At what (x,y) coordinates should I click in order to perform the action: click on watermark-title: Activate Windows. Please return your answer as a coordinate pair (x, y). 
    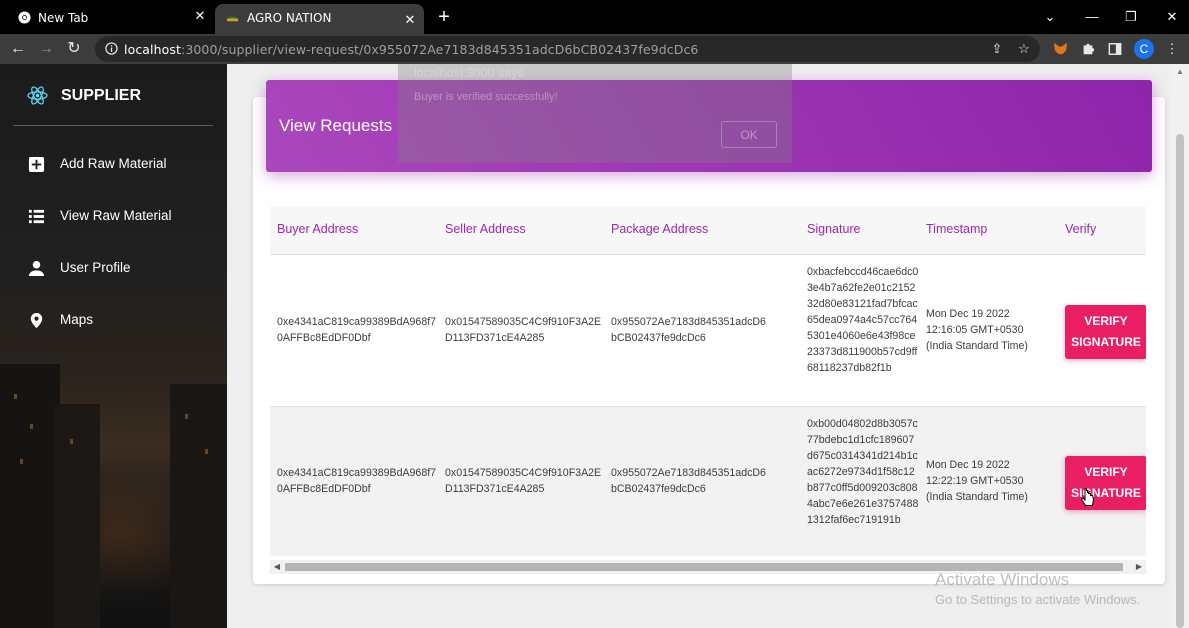
    Looking at the image, I should click on (1002, 579).